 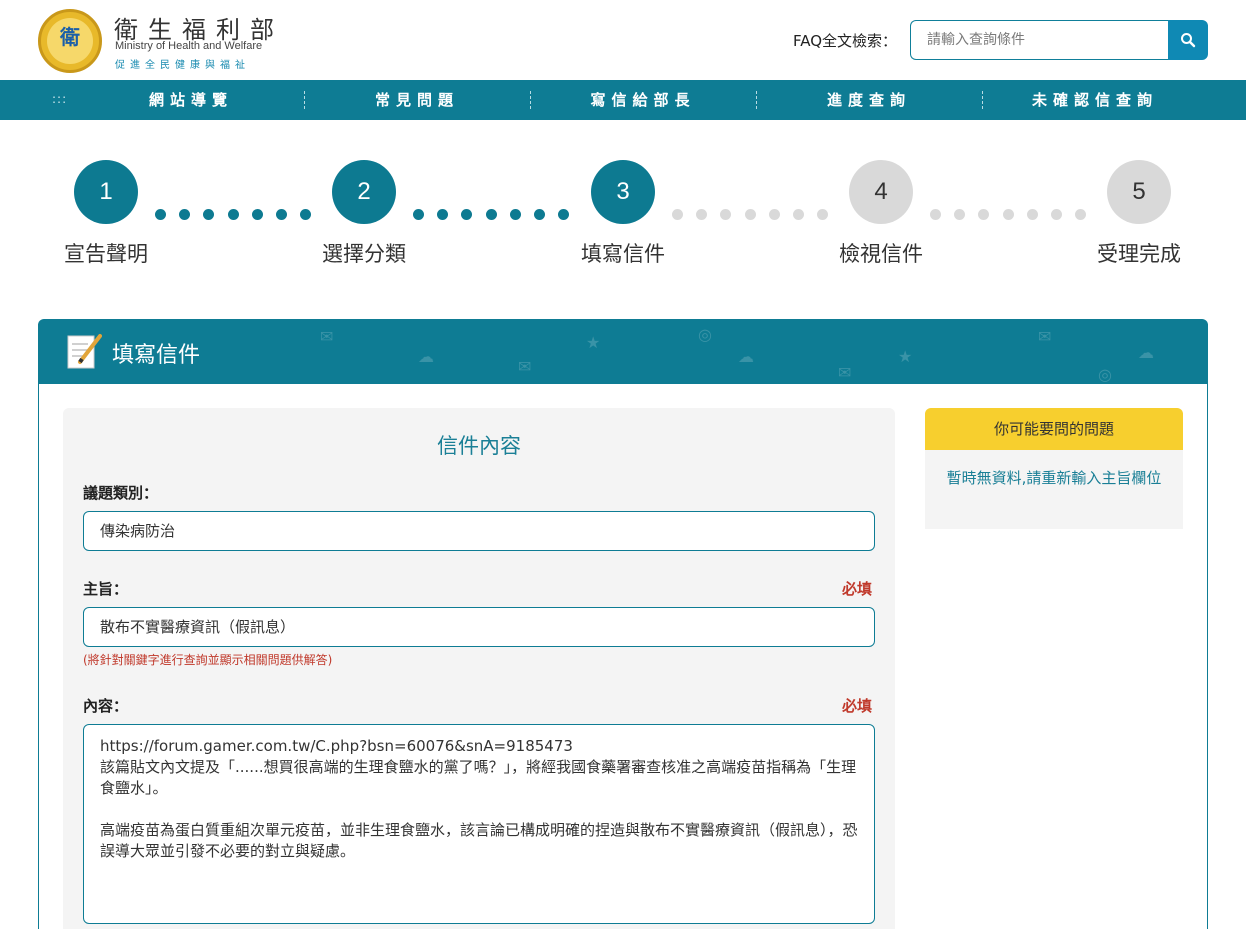 I want to click on step-5-circle: 5, so click(x=1139, y=192).